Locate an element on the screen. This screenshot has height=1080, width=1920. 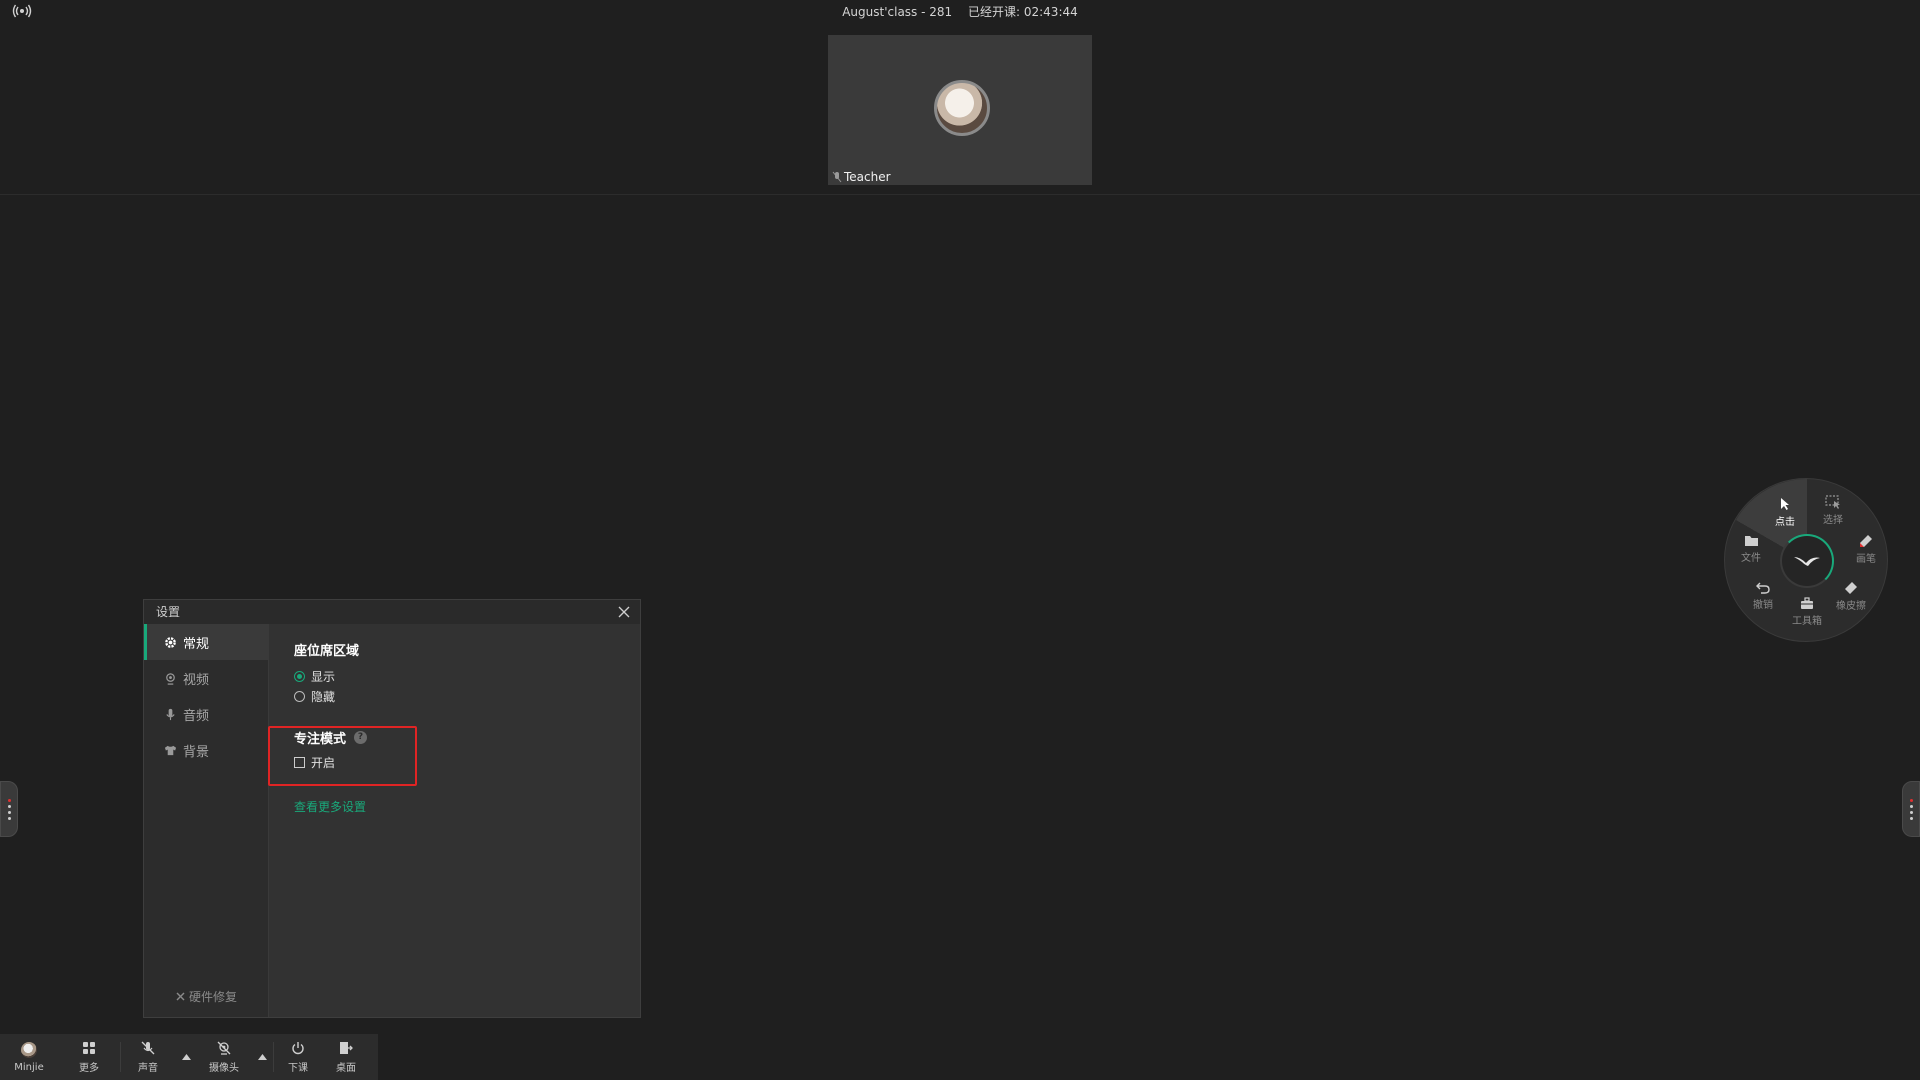
camera-off-icon is located at coordinates (224, 1048).